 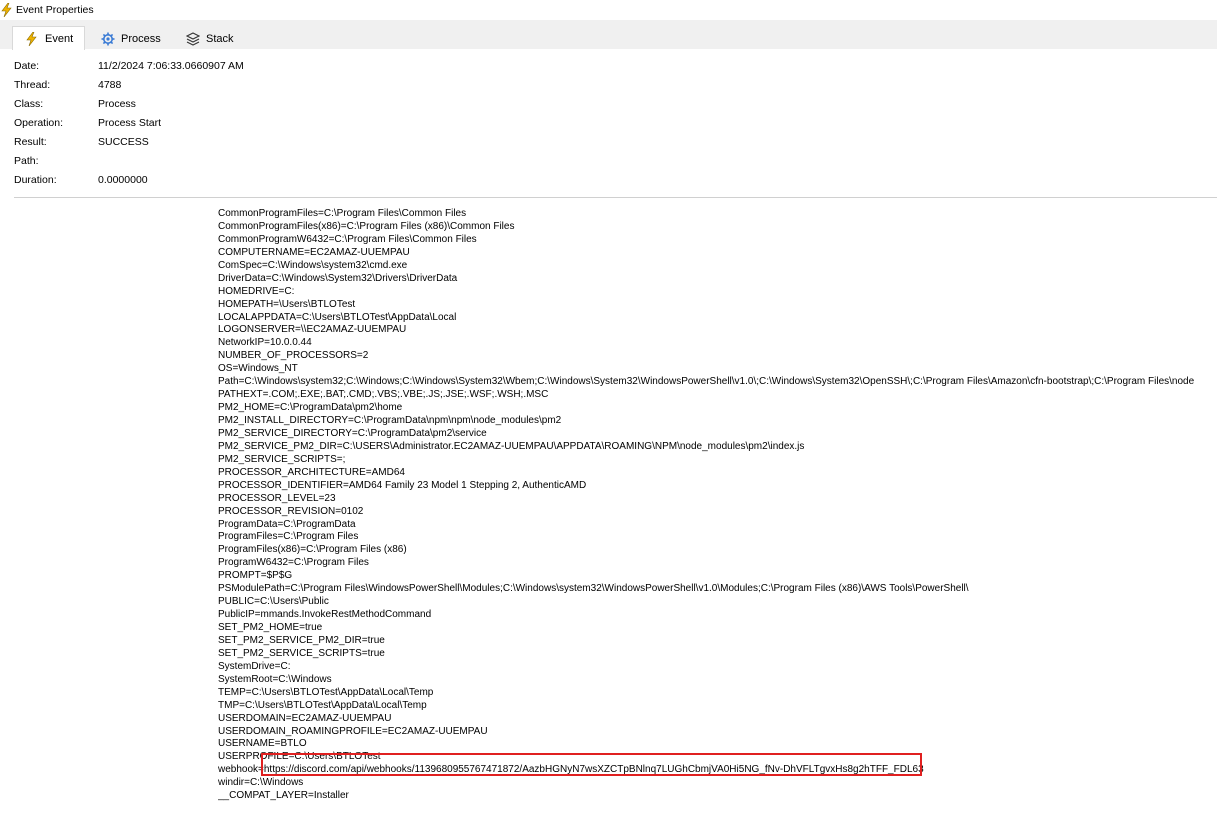 What do you see at coordinates (314, 252) in the screenshot?
I see `environment-variable-line: COMPUTERNAME=EC2AMAZ-UUEMPAU` at bounding box center [314, 252].